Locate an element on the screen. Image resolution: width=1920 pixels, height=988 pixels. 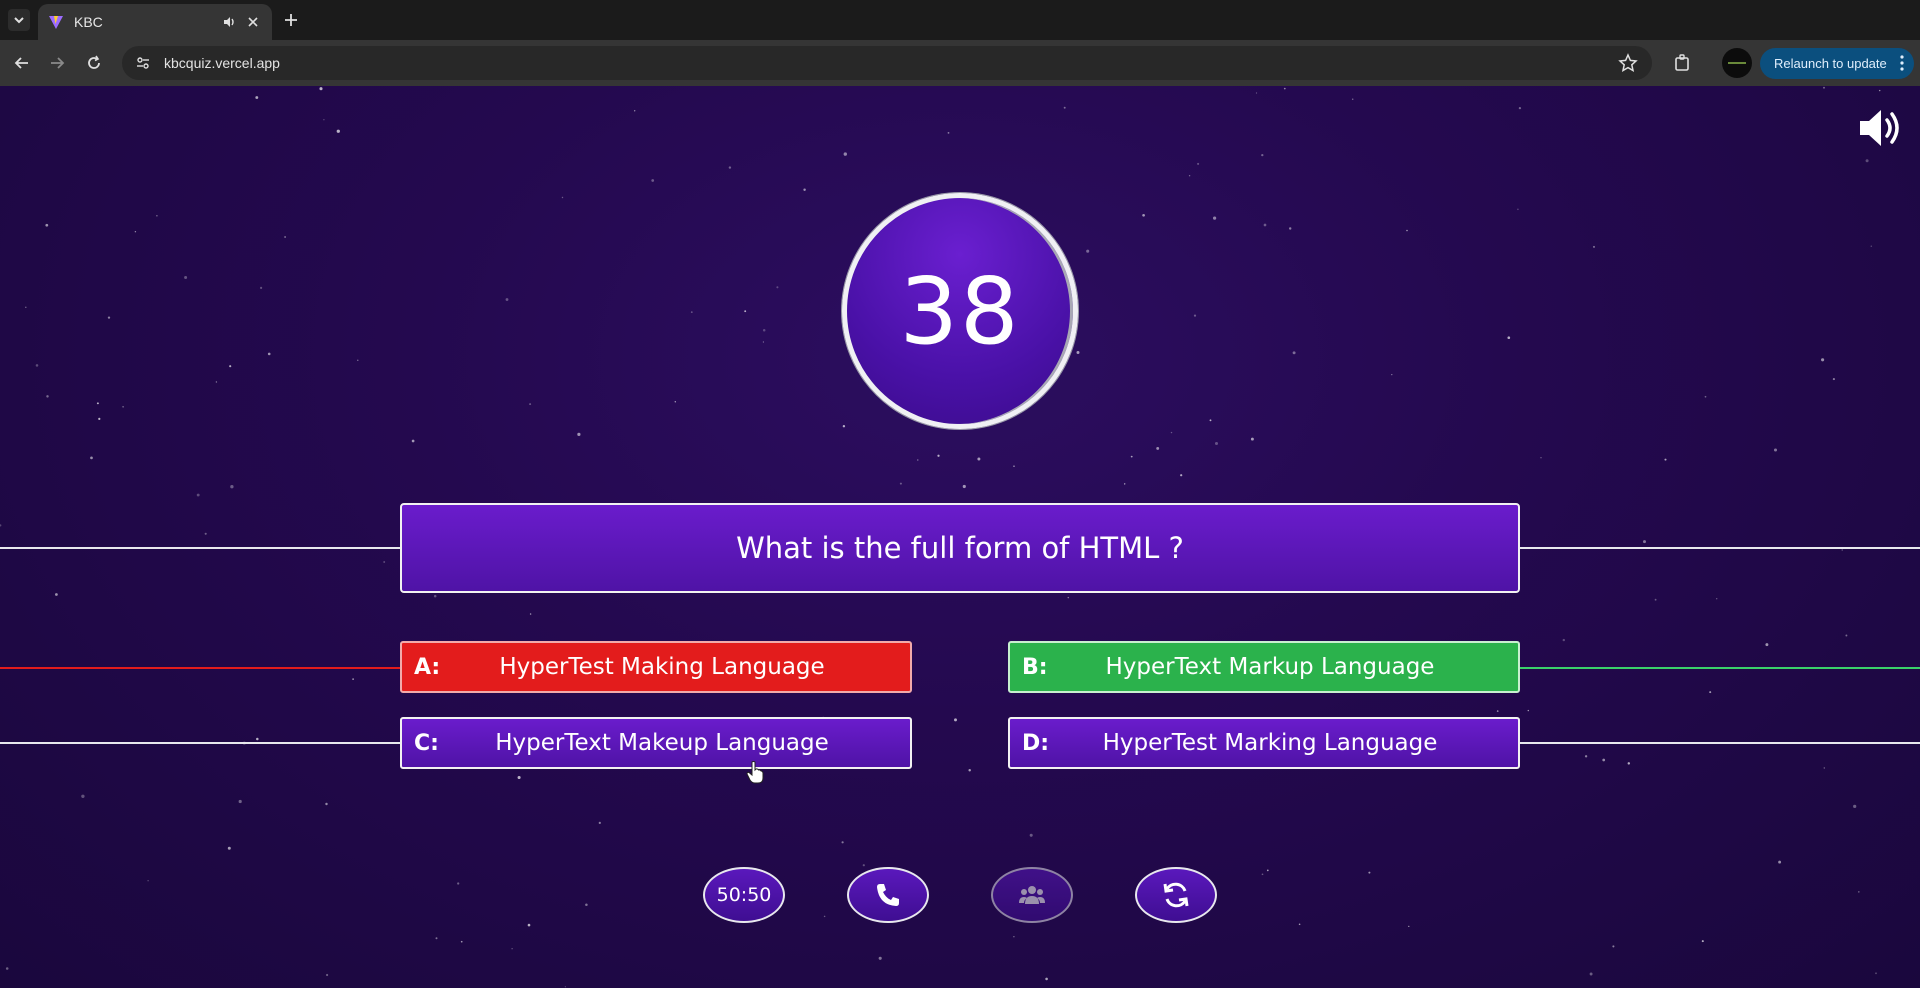
lifeline-flip-question-button is located at coordinates (1176, 895).